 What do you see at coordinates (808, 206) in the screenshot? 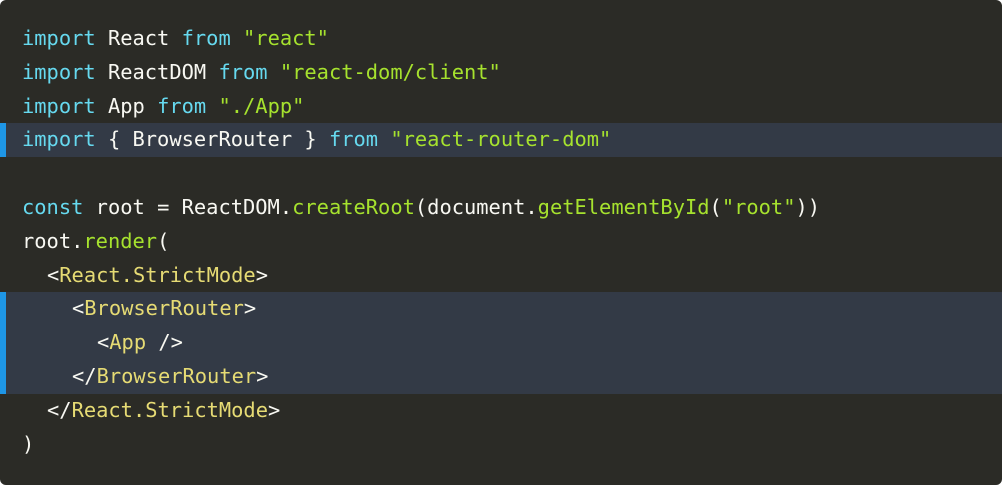
I see `punctuation: ))` at bounding box center [808, 206].